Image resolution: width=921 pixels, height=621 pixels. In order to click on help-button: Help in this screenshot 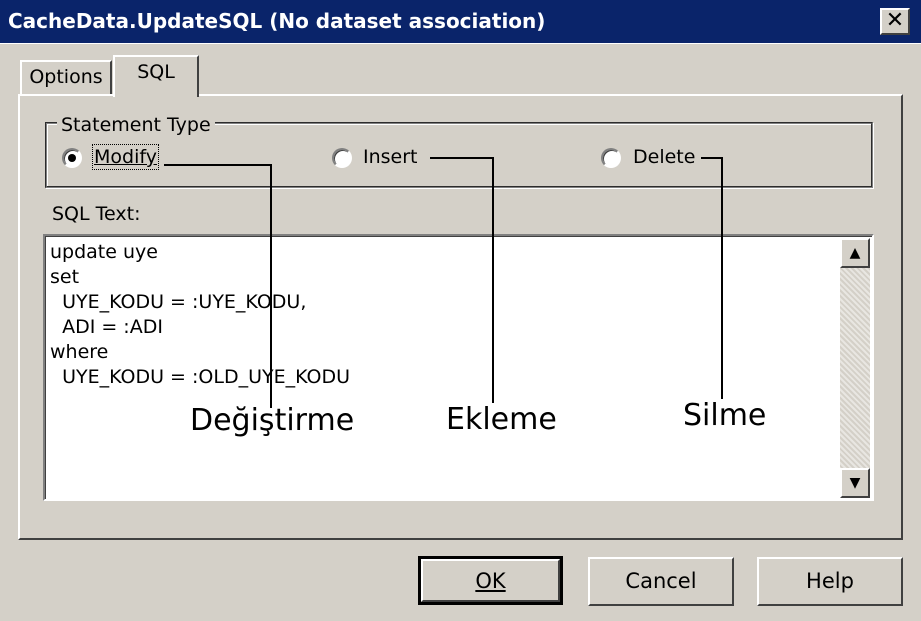, I will do `click(830, 581)`.